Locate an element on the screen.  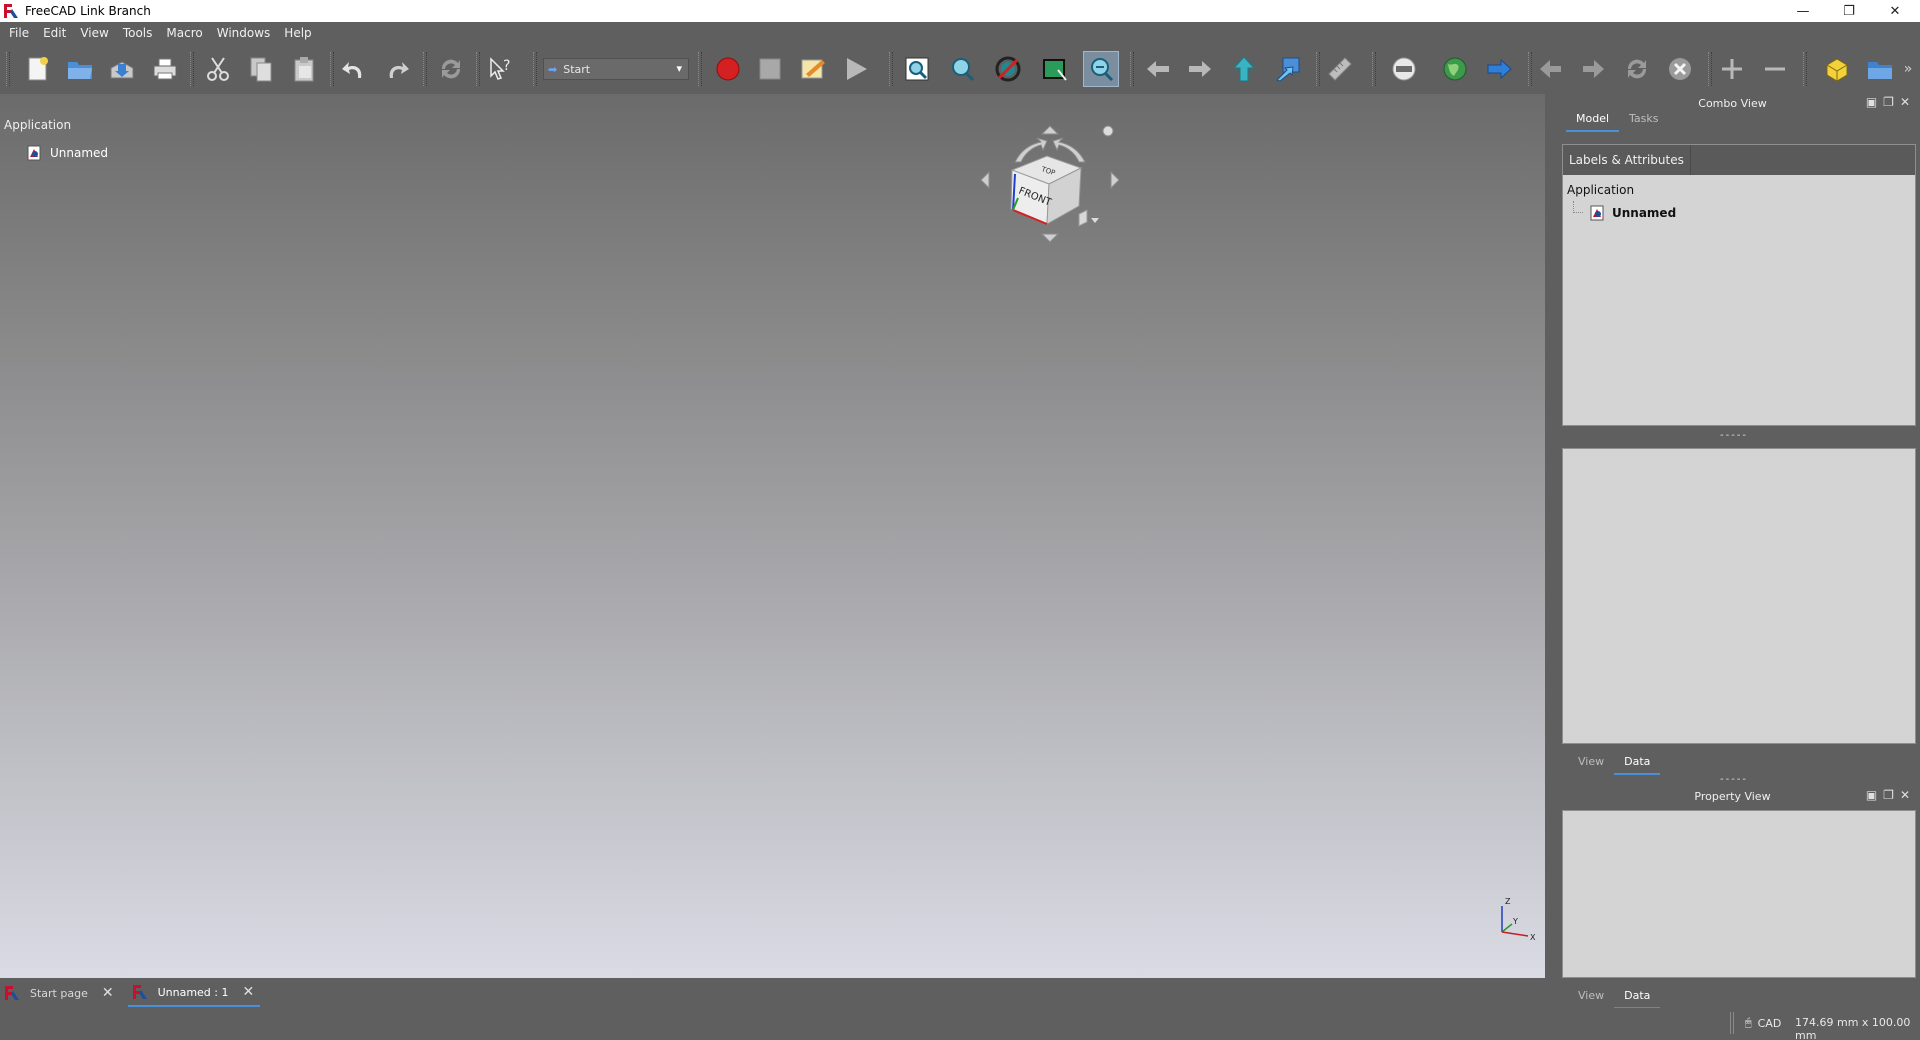
navigation-cube: TOP FRONT is located at coordinates (1050, 184).